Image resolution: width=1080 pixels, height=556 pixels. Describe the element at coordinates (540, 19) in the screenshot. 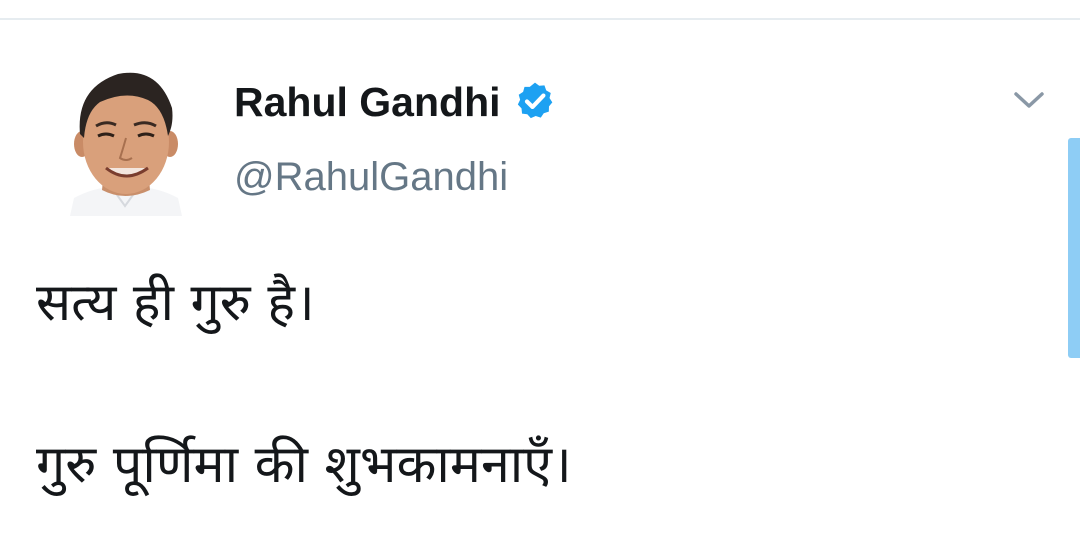

I see `top-divider` at that location.